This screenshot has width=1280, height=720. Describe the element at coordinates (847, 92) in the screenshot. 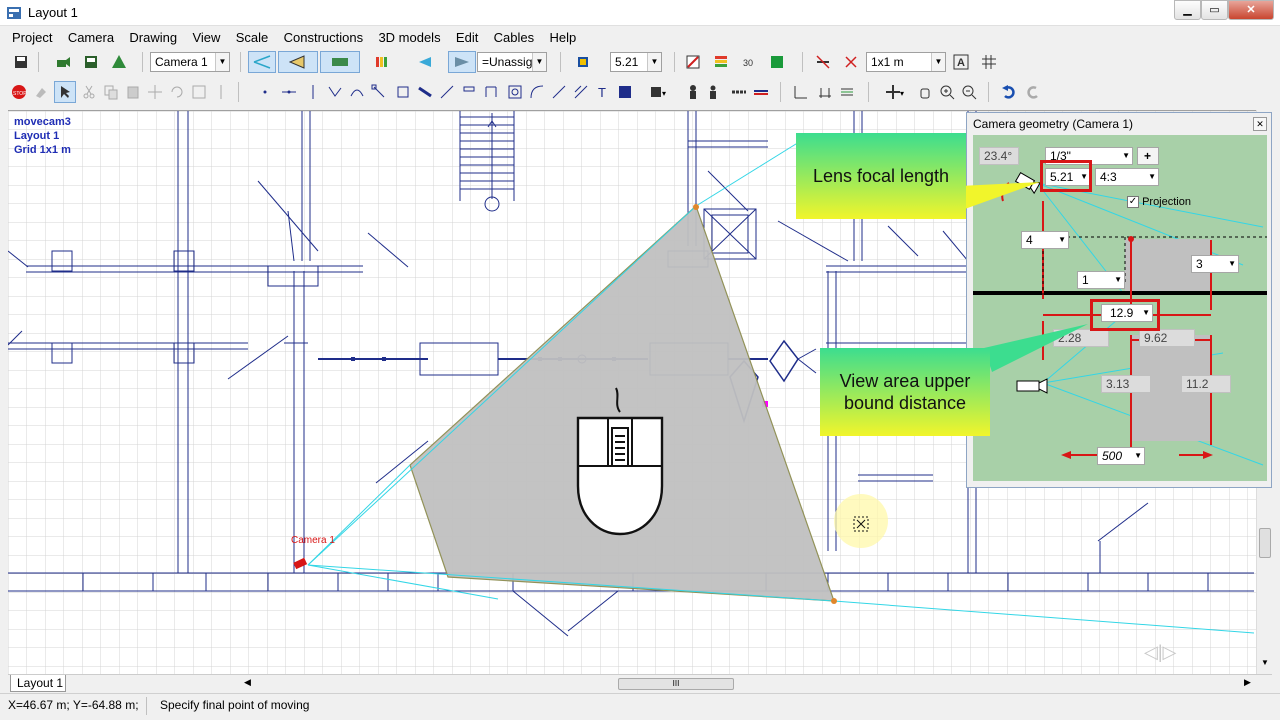

I see `measure-3-icon` at that location.